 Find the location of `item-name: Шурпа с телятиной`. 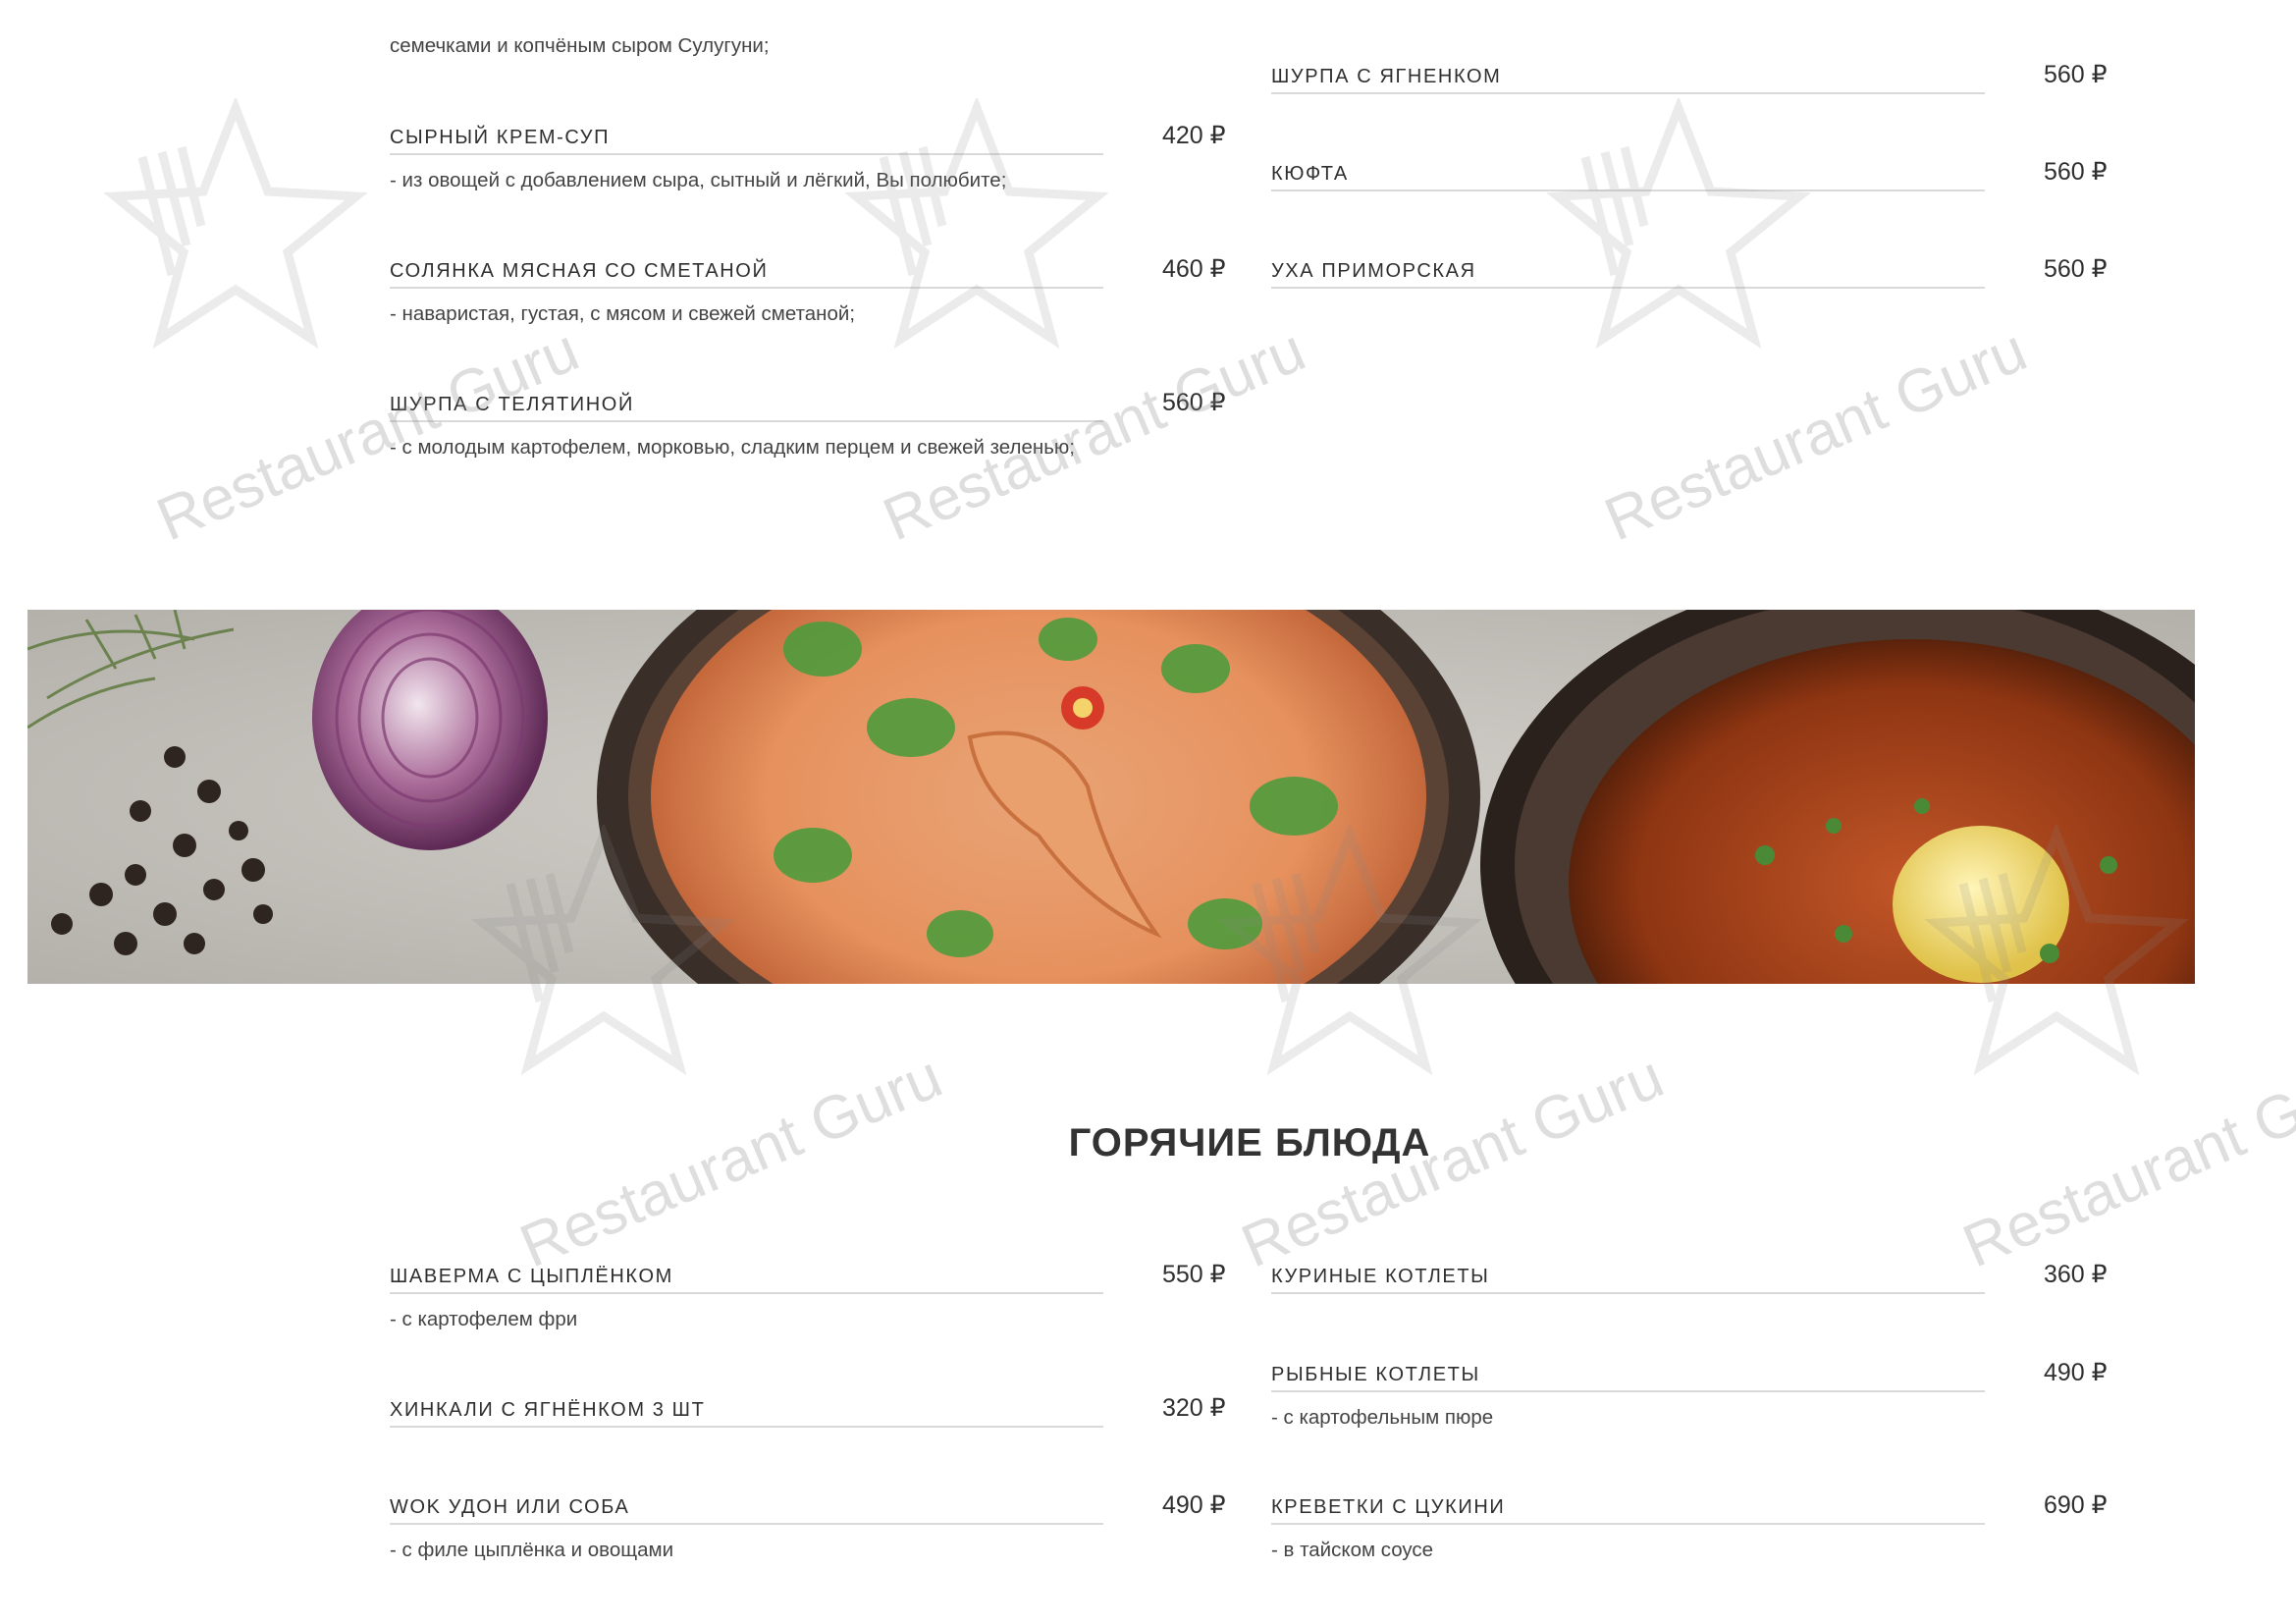

item-name: Шурпа с телятиной is located at coordinates (512, 404).